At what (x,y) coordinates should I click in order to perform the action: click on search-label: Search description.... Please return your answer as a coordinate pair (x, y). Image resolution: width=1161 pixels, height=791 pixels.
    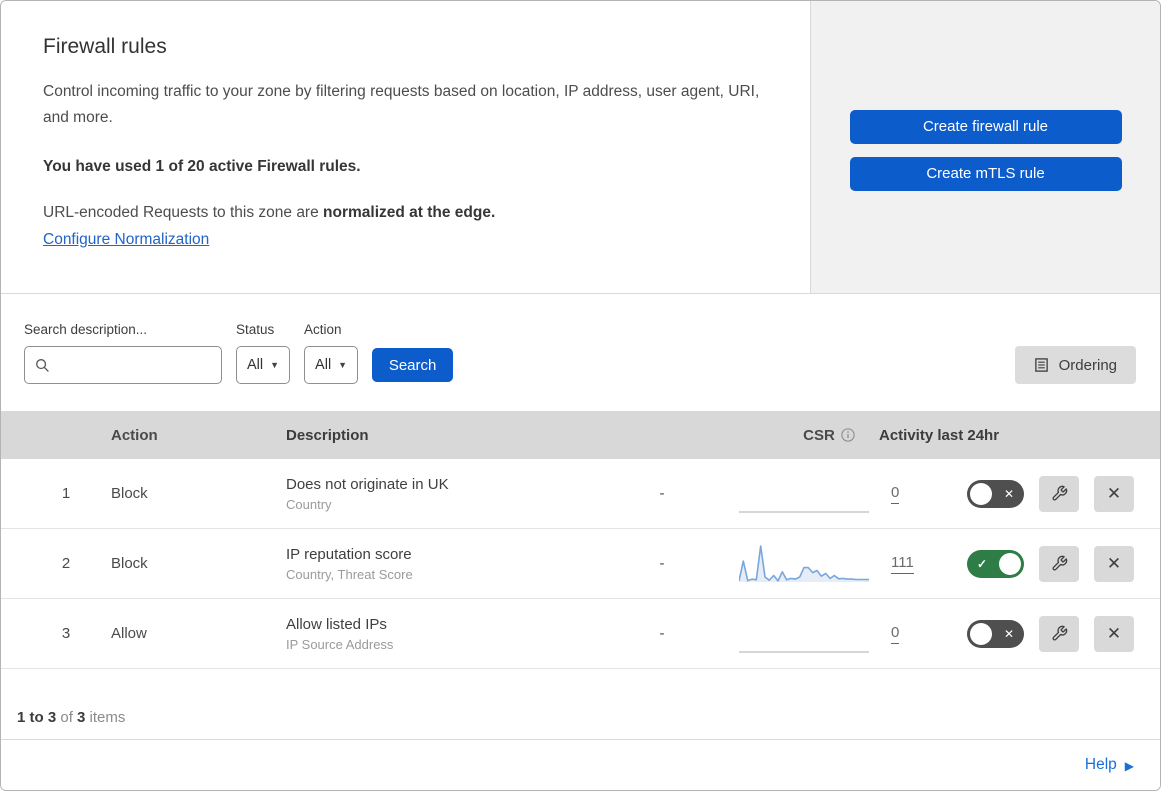
    Looking at the image, I should click on (86, 329).